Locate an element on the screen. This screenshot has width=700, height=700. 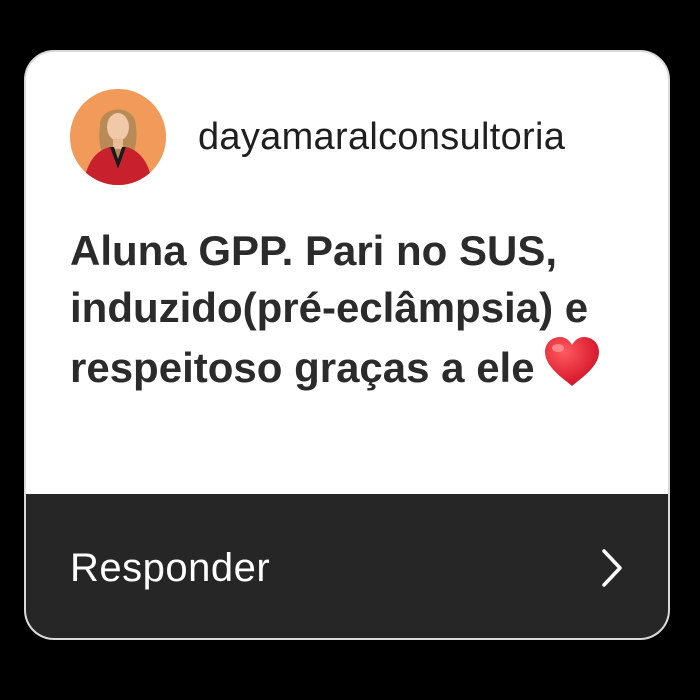
username: dayamaralconsultoria is located at coordinates (381, 137).